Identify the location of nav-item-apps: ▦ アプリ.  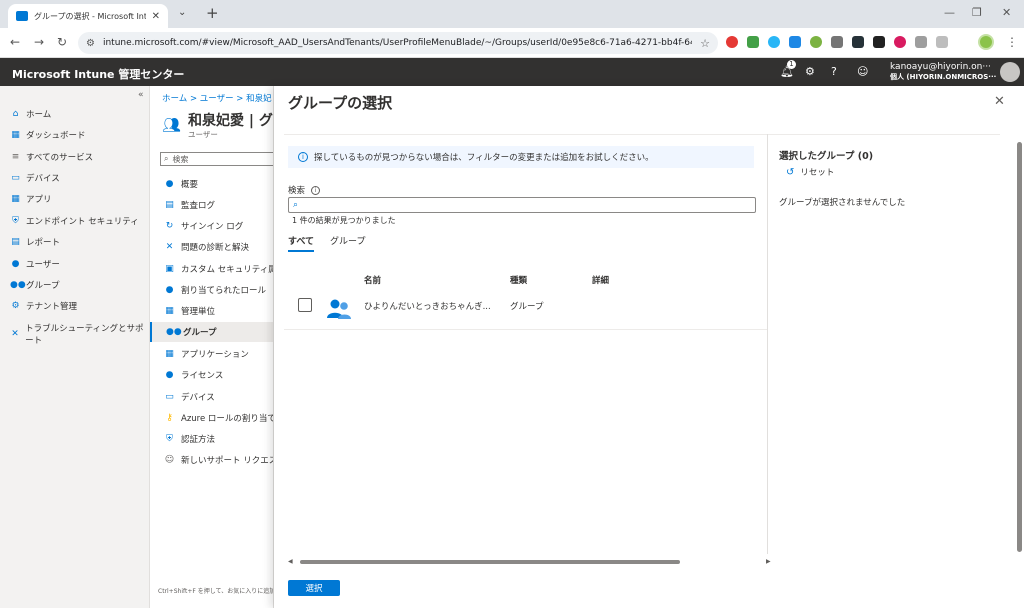
(30, 199).